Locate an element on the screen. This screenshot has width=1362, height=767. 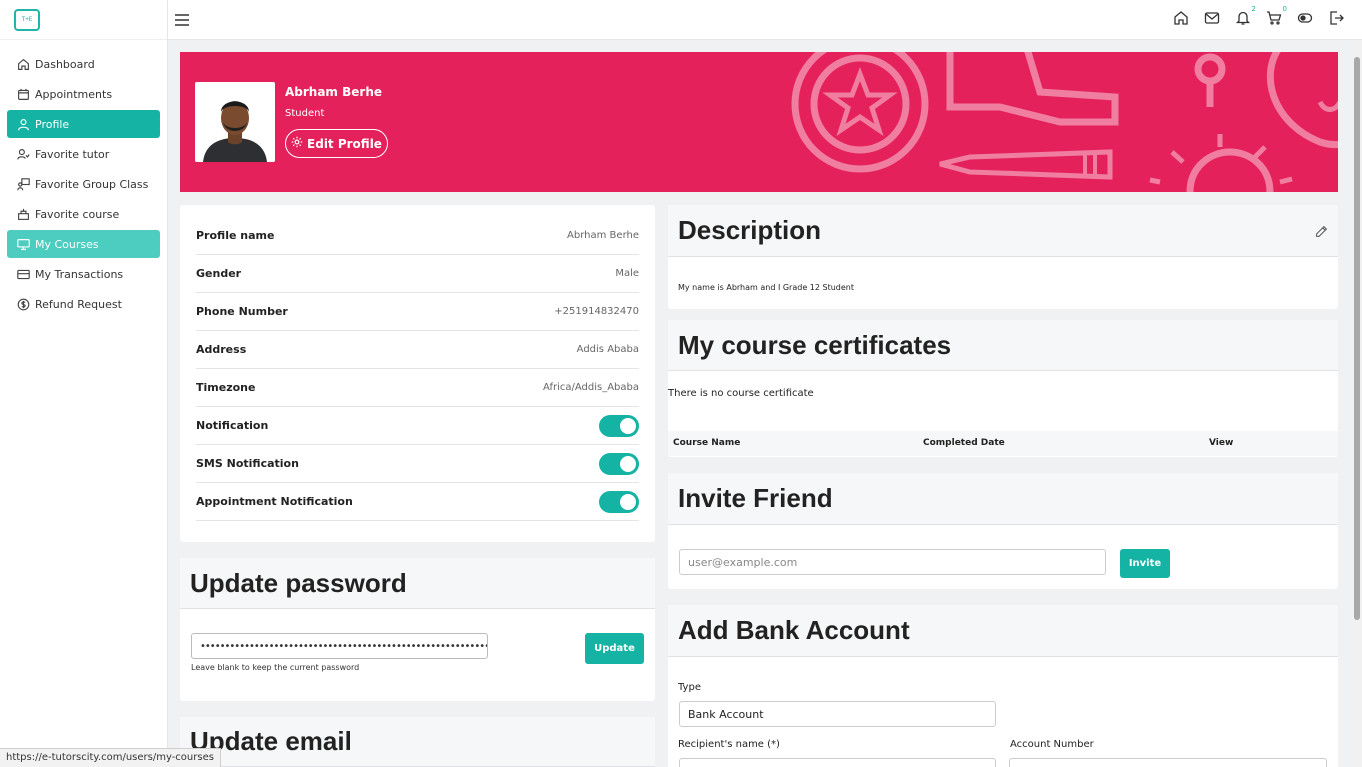
info-label: Phone Number is located at coordinates (242, 311).